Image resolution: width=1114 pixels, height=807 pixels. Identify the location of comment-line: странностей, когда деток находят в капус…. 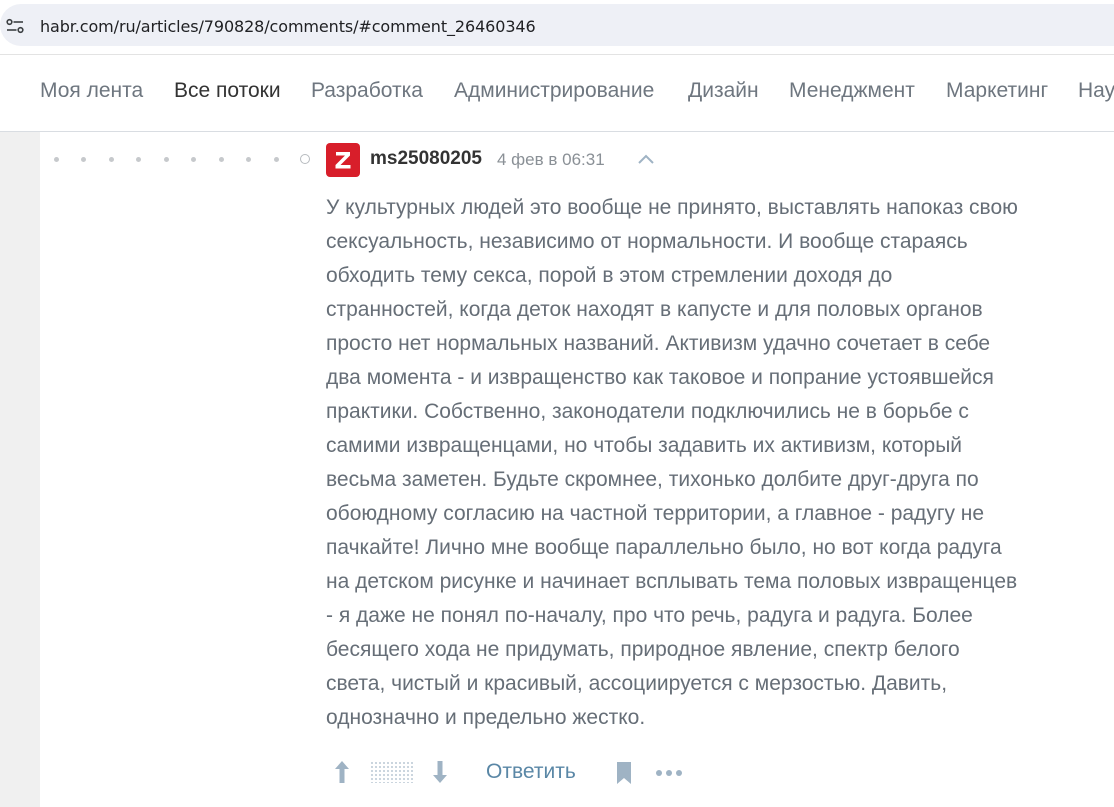
(654, 309).